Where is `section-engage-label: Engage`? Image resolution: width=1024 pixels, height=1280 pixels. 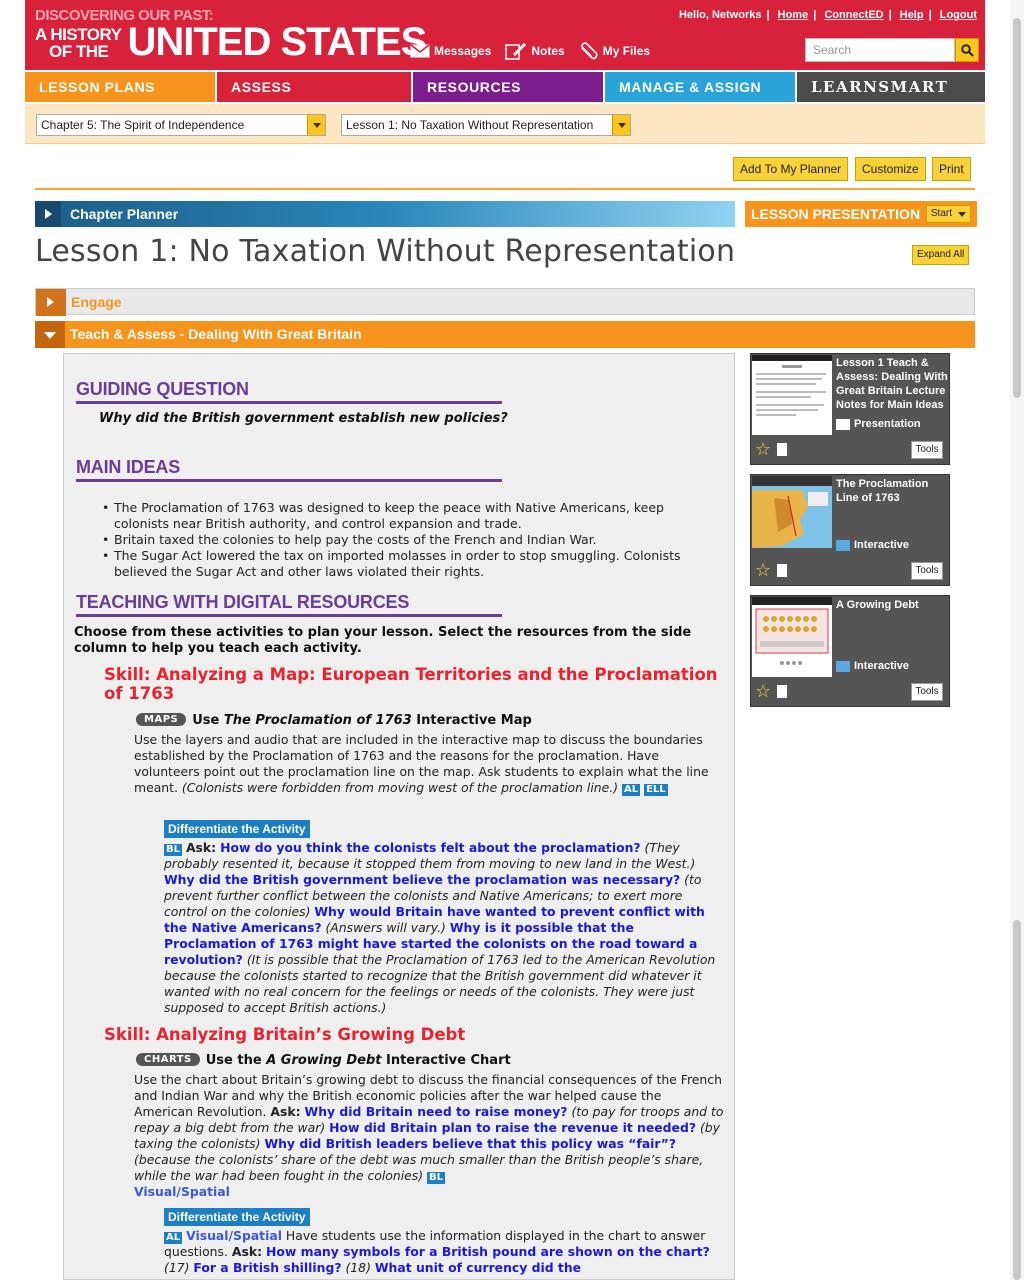
section-engage-label: Engage is located at coordinates (96, 302).